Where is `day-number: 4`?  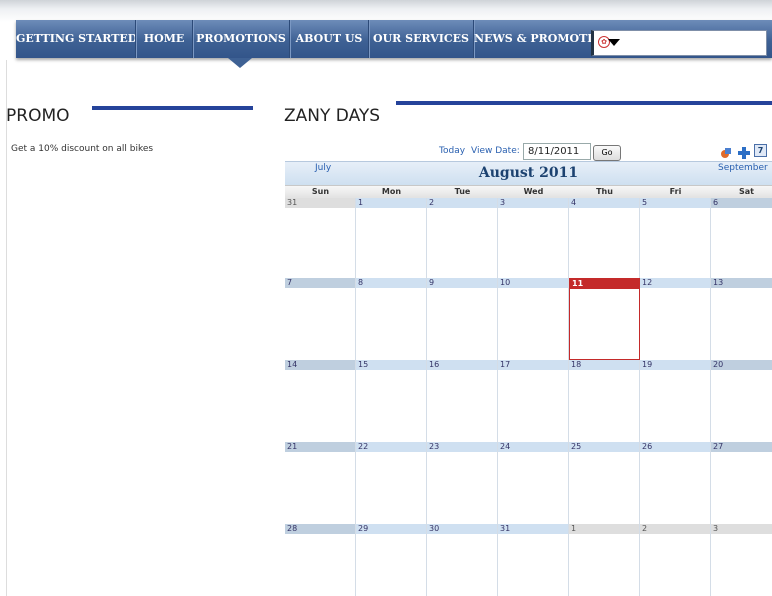 day-number: 4 is located at coordinates (604, 203).